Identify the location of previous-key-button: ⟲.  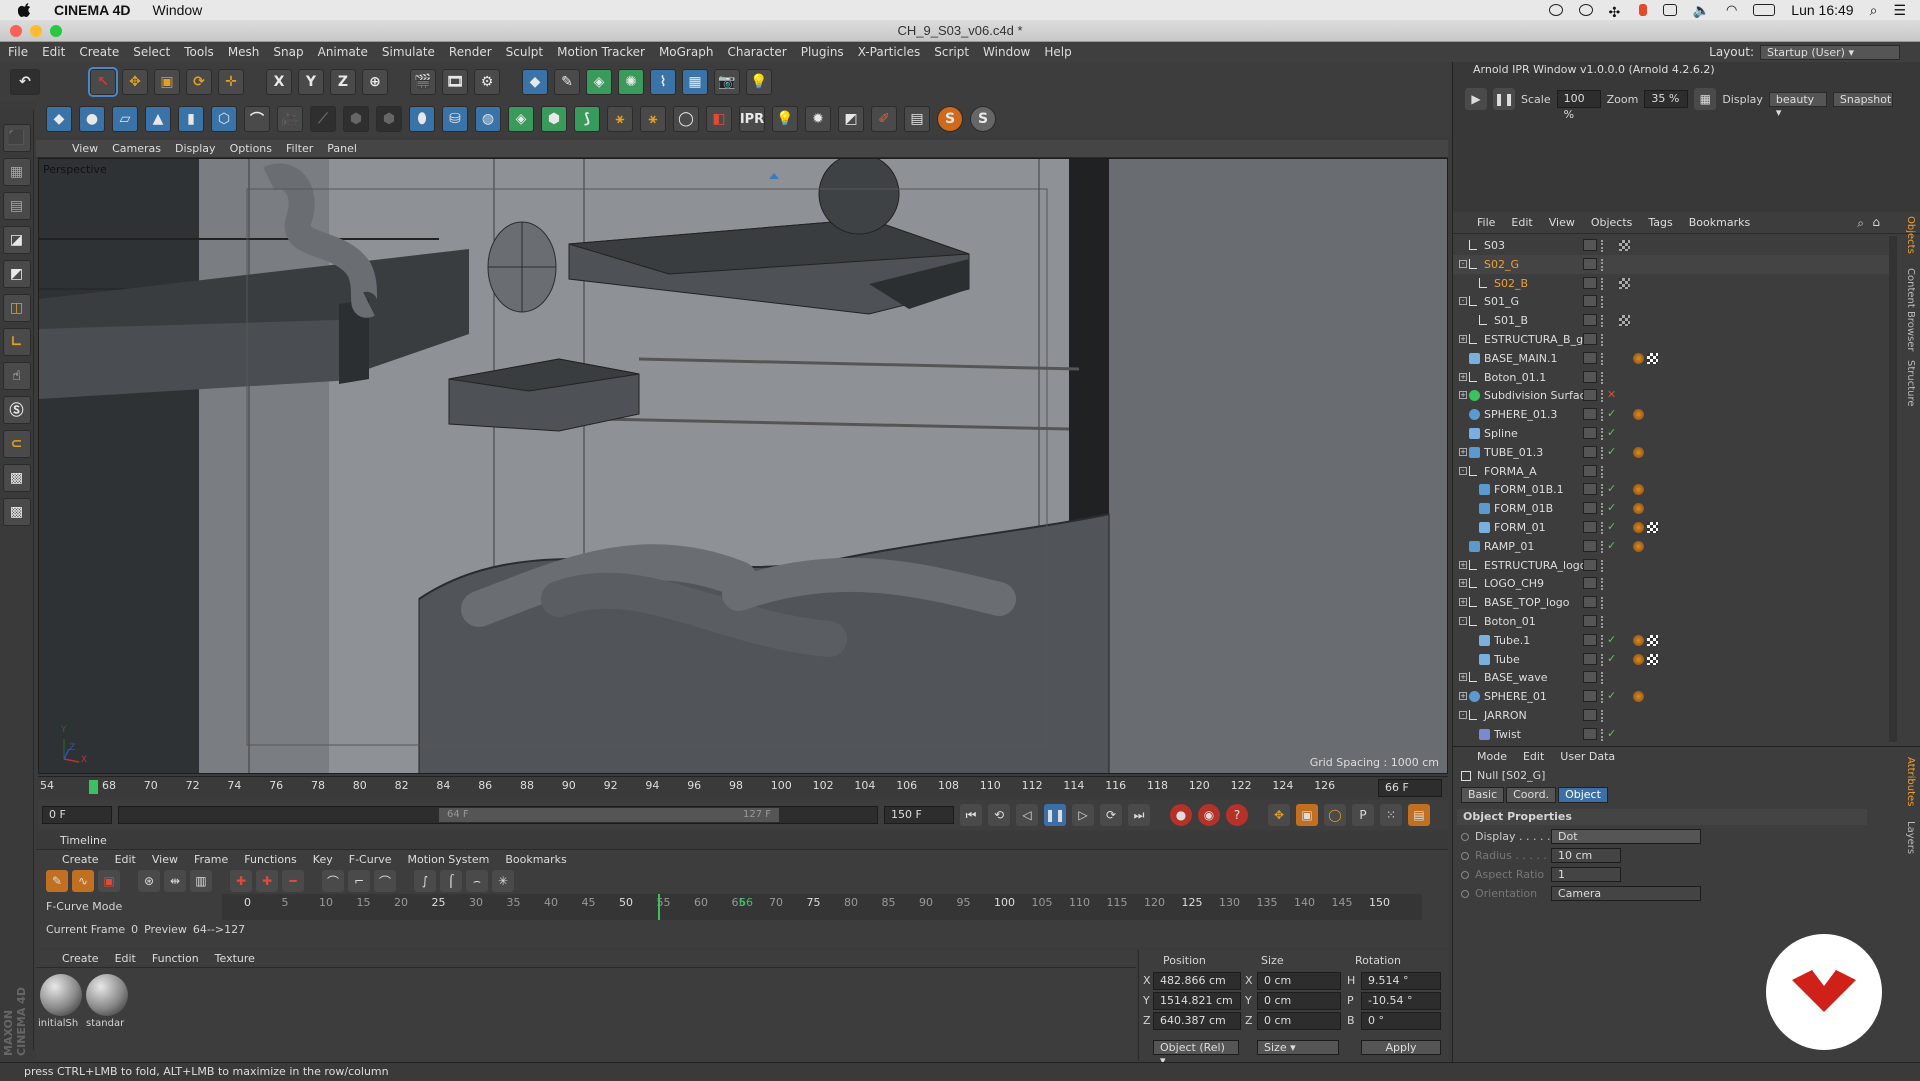
(999, 815).